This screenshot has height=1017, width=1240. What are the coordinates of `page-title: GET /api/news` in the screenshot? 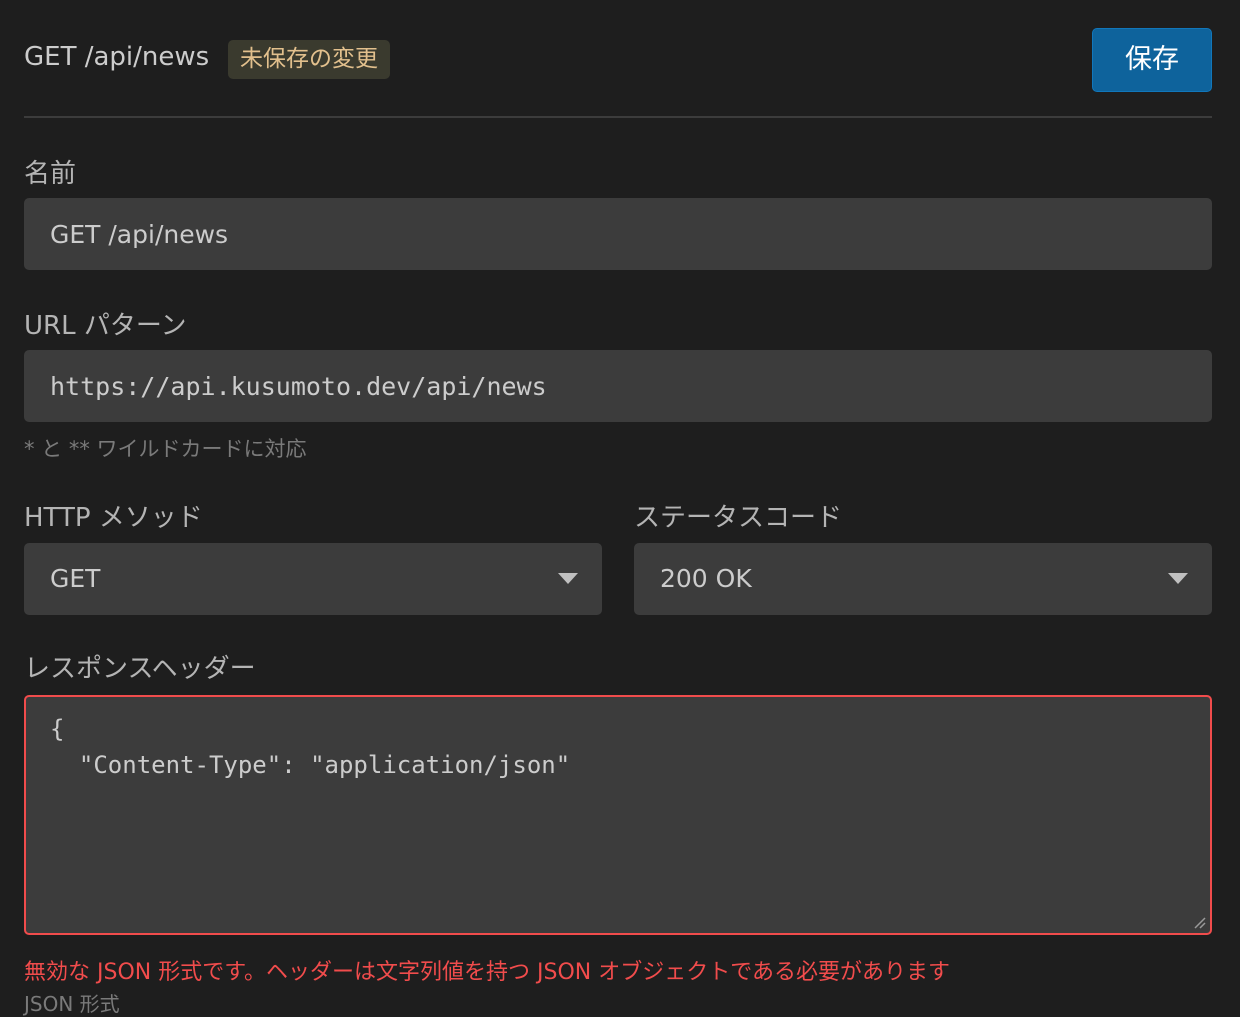 It's located at (117, 57).